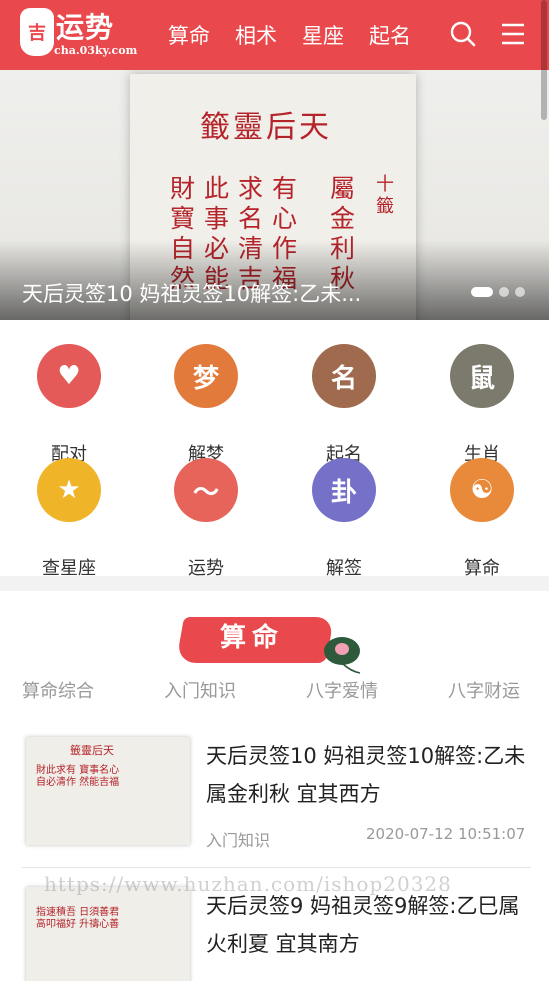  I want to click on article-title: 天后灵签10 妈祖灵签10解签:乙未属金利秋 宜其西方, so click(371, 775).